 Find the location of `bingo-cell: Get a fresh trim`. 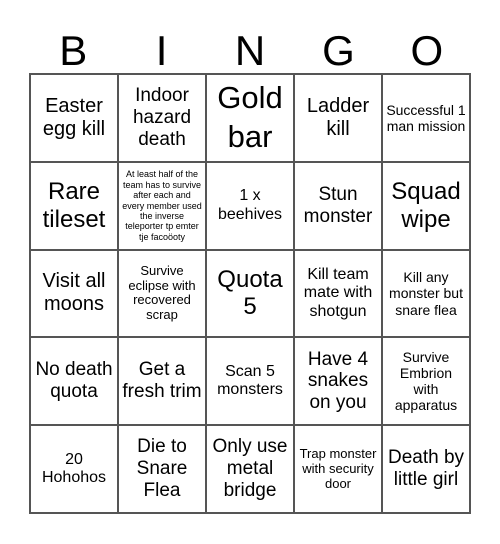

bingo-cell: Get a fresh trim is located at coordinates (162, 381).